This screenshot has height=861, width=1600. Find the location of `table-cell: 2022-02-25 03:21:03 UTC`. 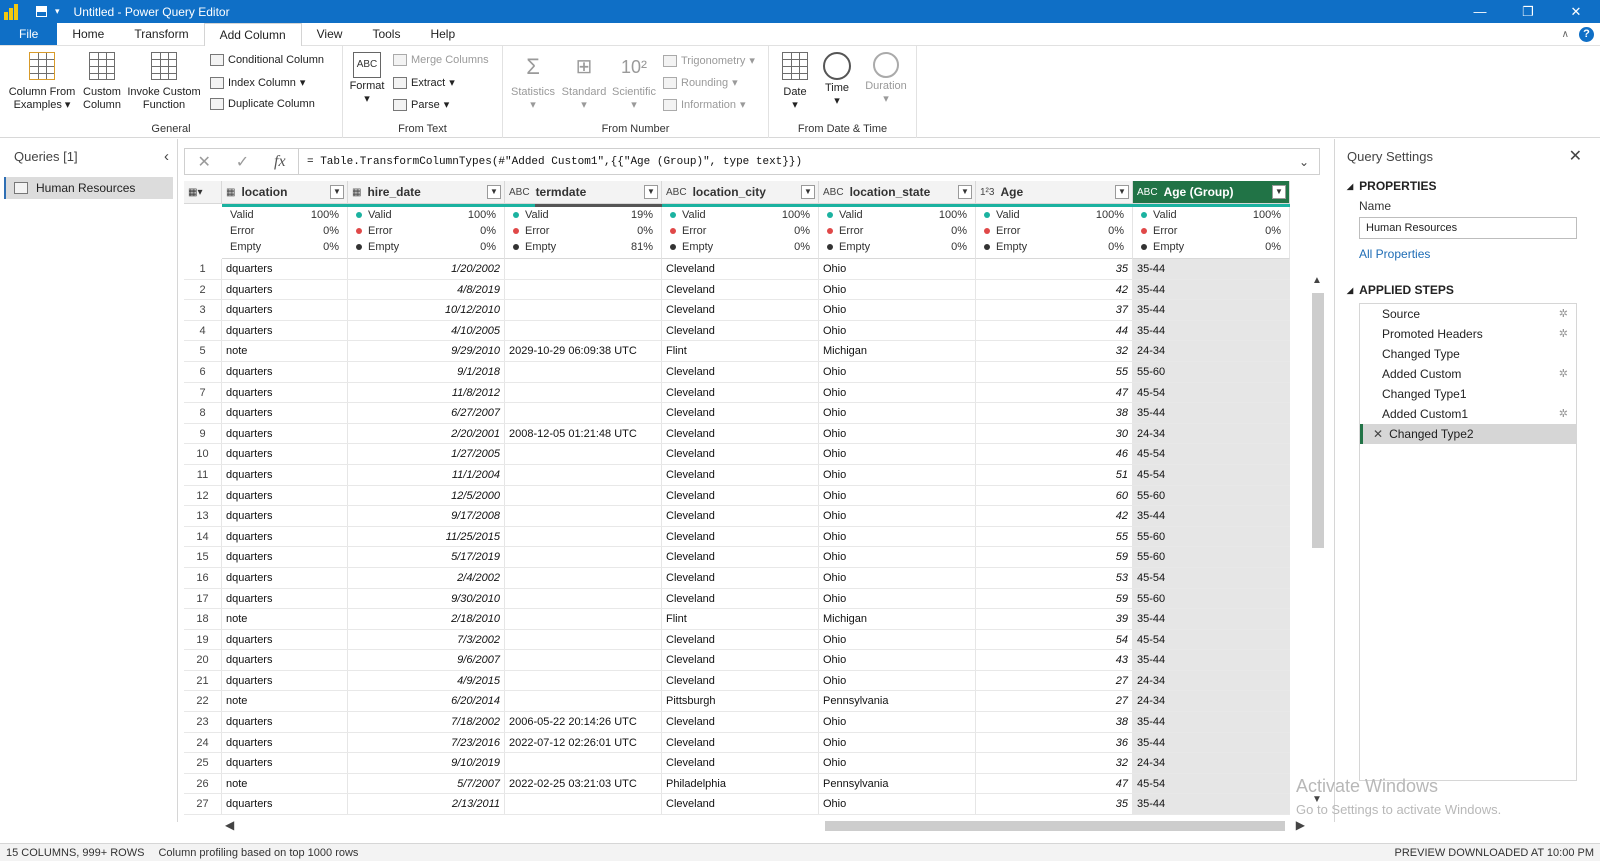

table-cell: 2022-02-25 03:21:03 UTC is located at coordinates (583, 783).